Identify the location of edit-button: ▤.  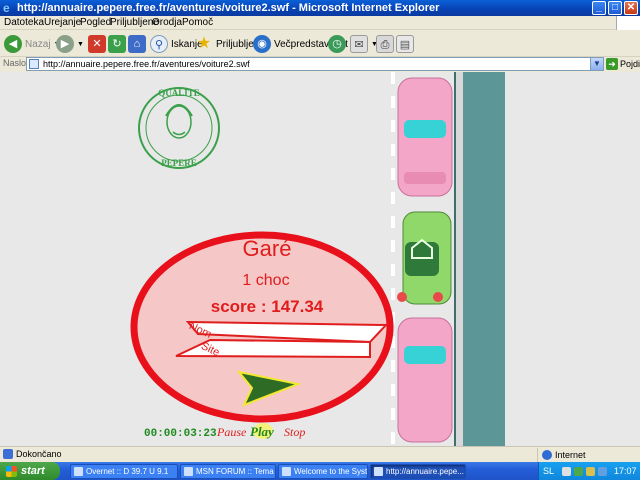
(406, 44).